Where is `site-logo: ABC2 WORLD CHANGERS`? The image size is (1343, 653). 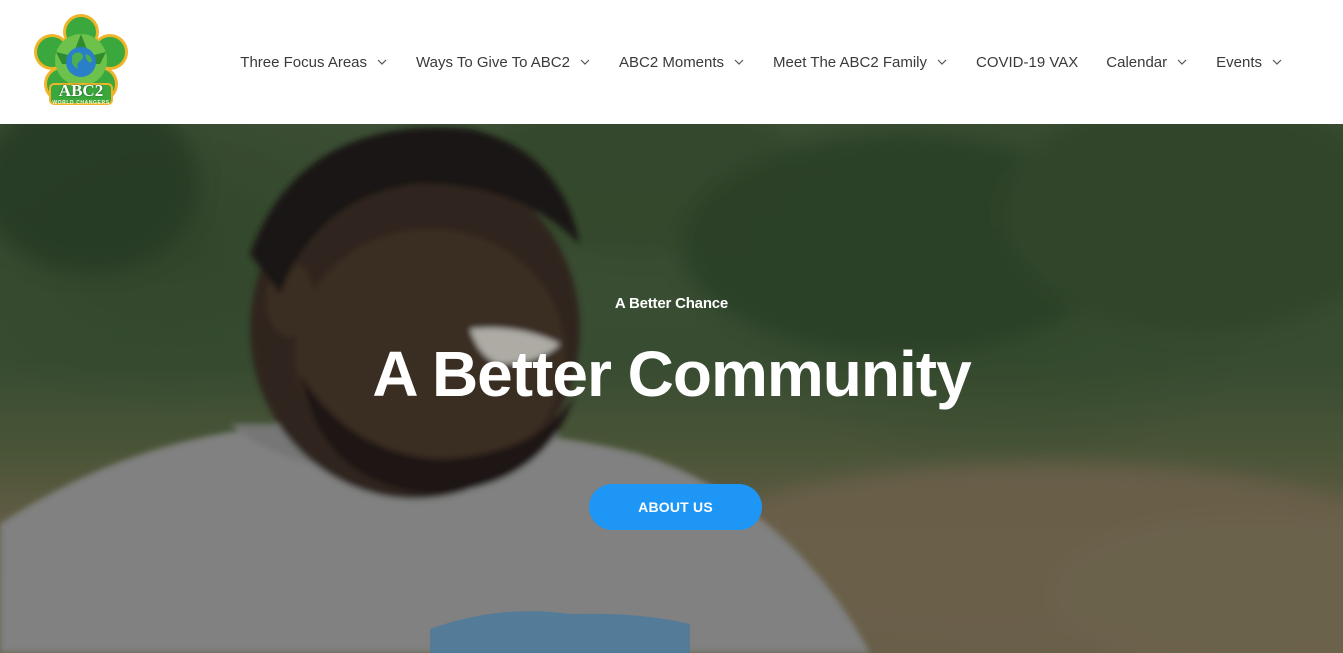 site-logo: ABC2 WORLD CHANGERS is located at coordinates (81, 62).